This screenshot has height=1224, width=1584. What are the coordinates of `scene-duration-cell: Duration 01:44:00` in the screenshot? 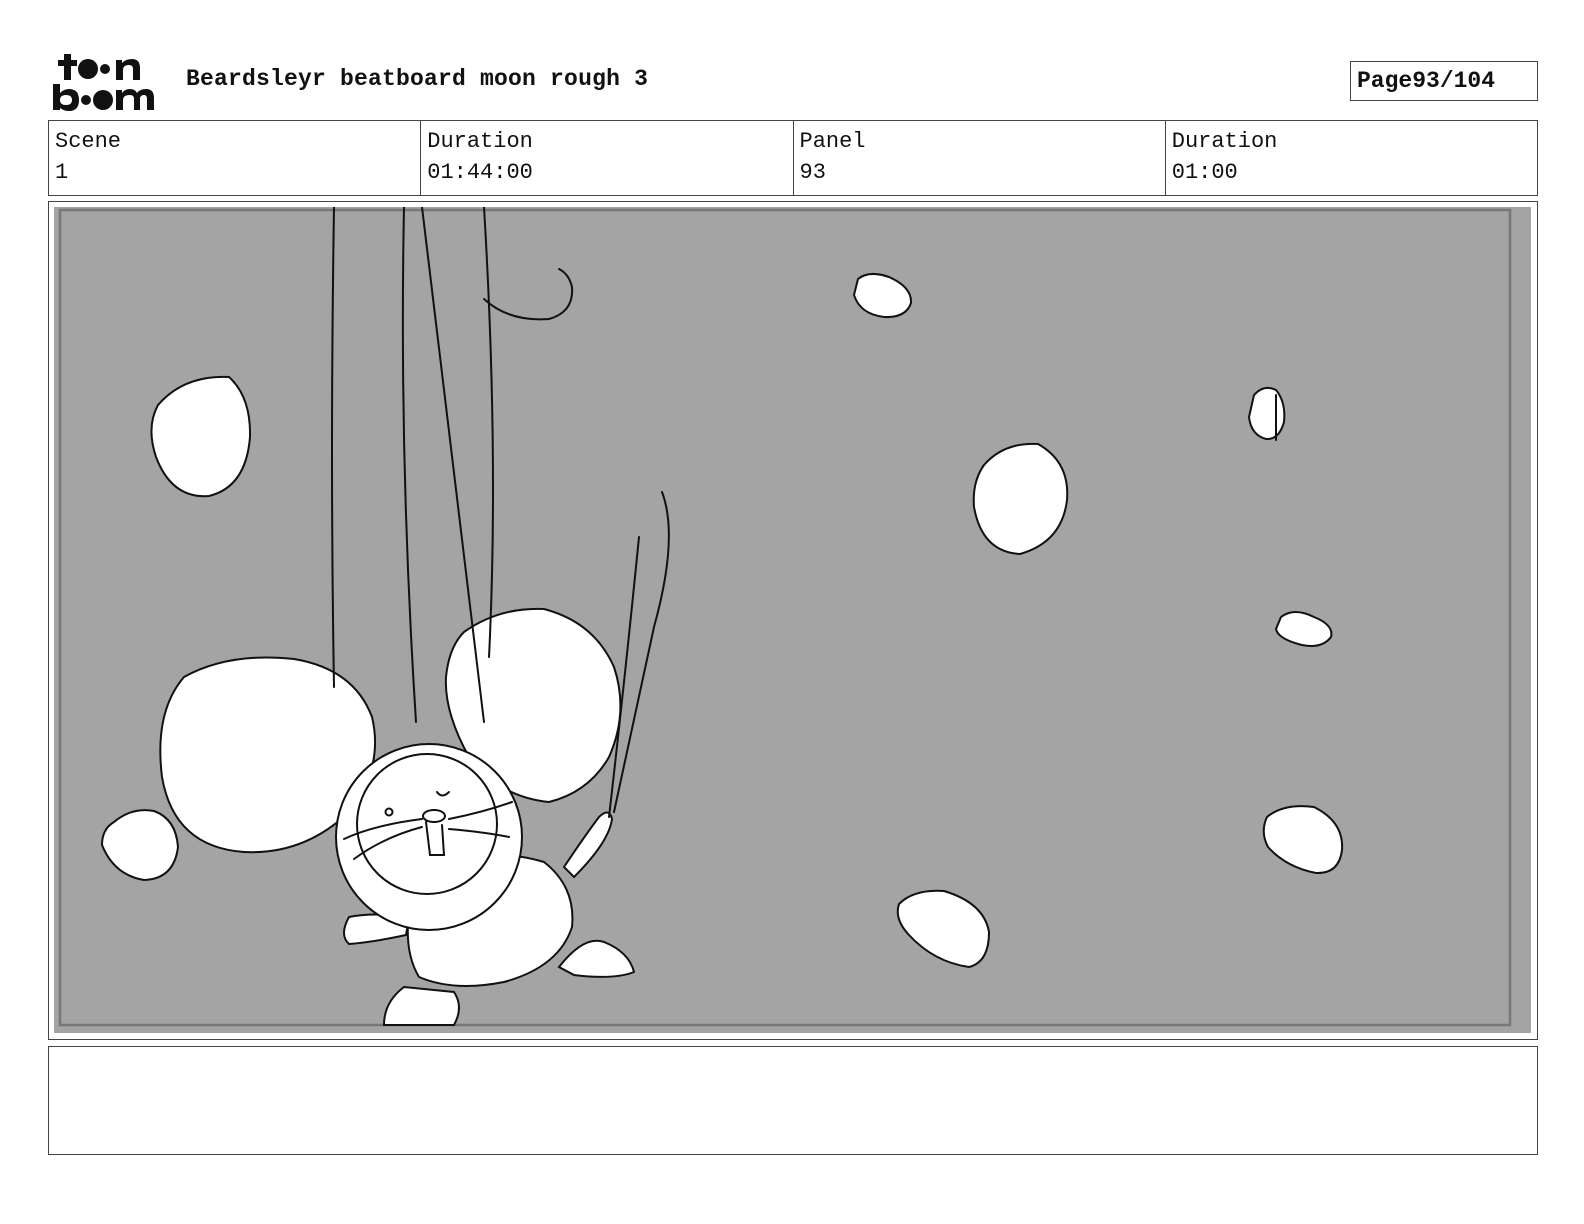 It's located at (607, 158).